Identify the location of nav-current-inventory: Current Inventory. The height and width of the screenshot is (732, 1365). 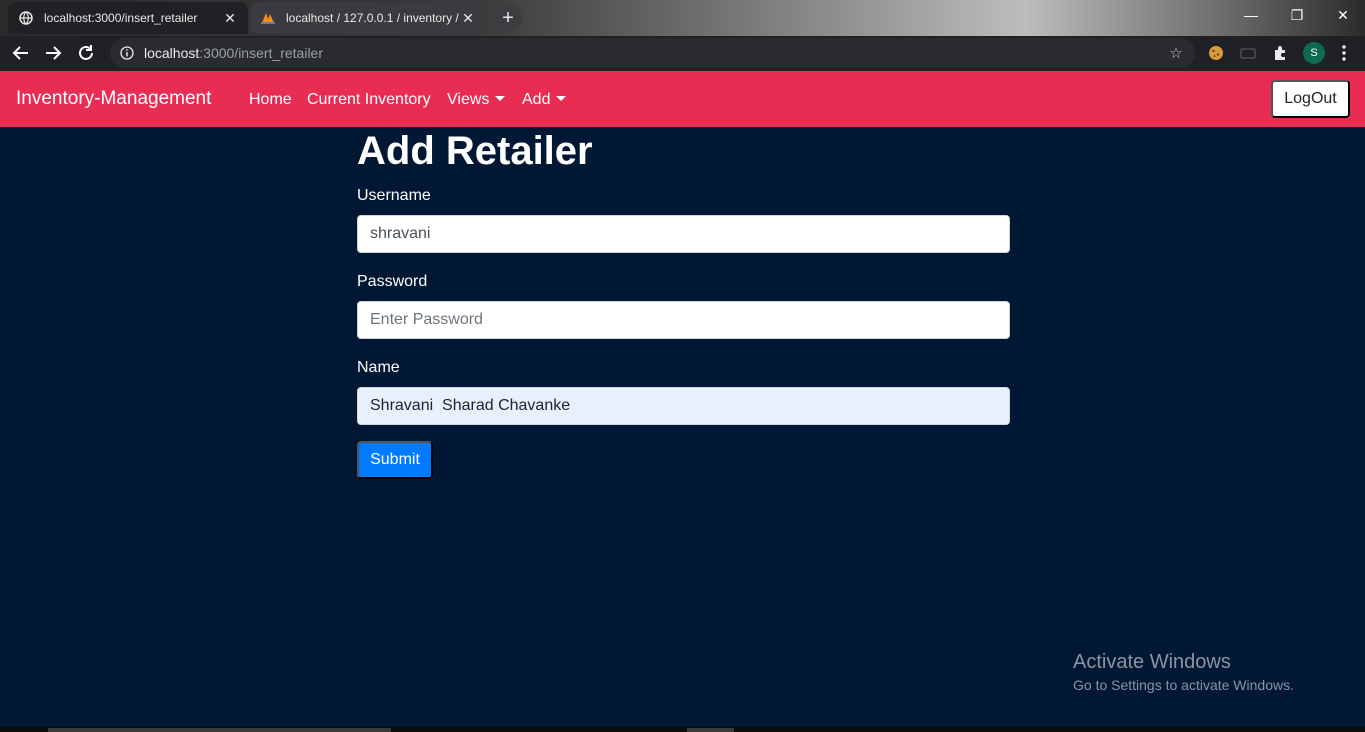
(369, 100).